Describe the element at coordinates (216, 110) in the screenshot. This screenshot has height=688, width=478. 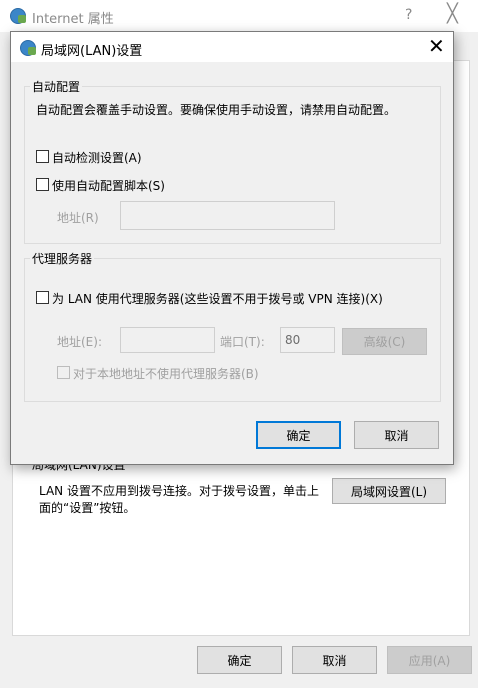
I see `auto-config-description: 自动配置会覆盖手动设置。要确保使用手动设置，请禁用自动配置。` at that location.